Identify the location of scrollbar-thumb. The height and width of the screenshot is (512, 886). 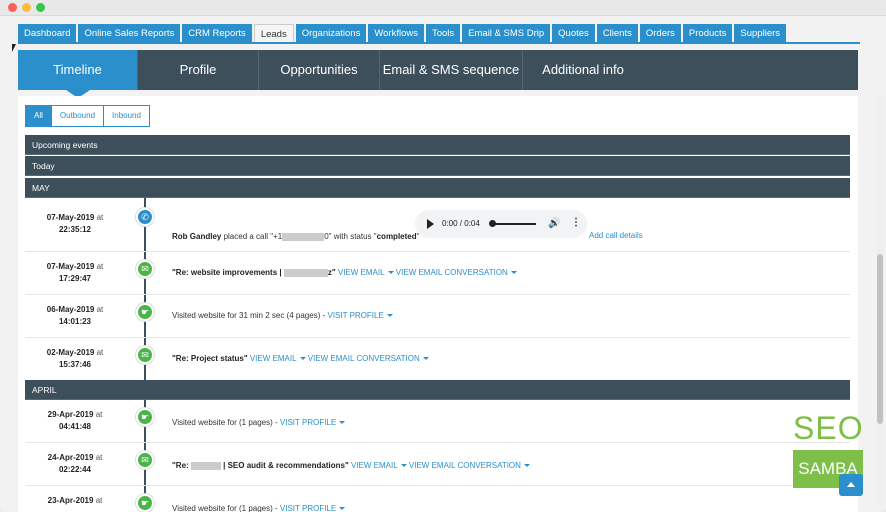
(880, 339).